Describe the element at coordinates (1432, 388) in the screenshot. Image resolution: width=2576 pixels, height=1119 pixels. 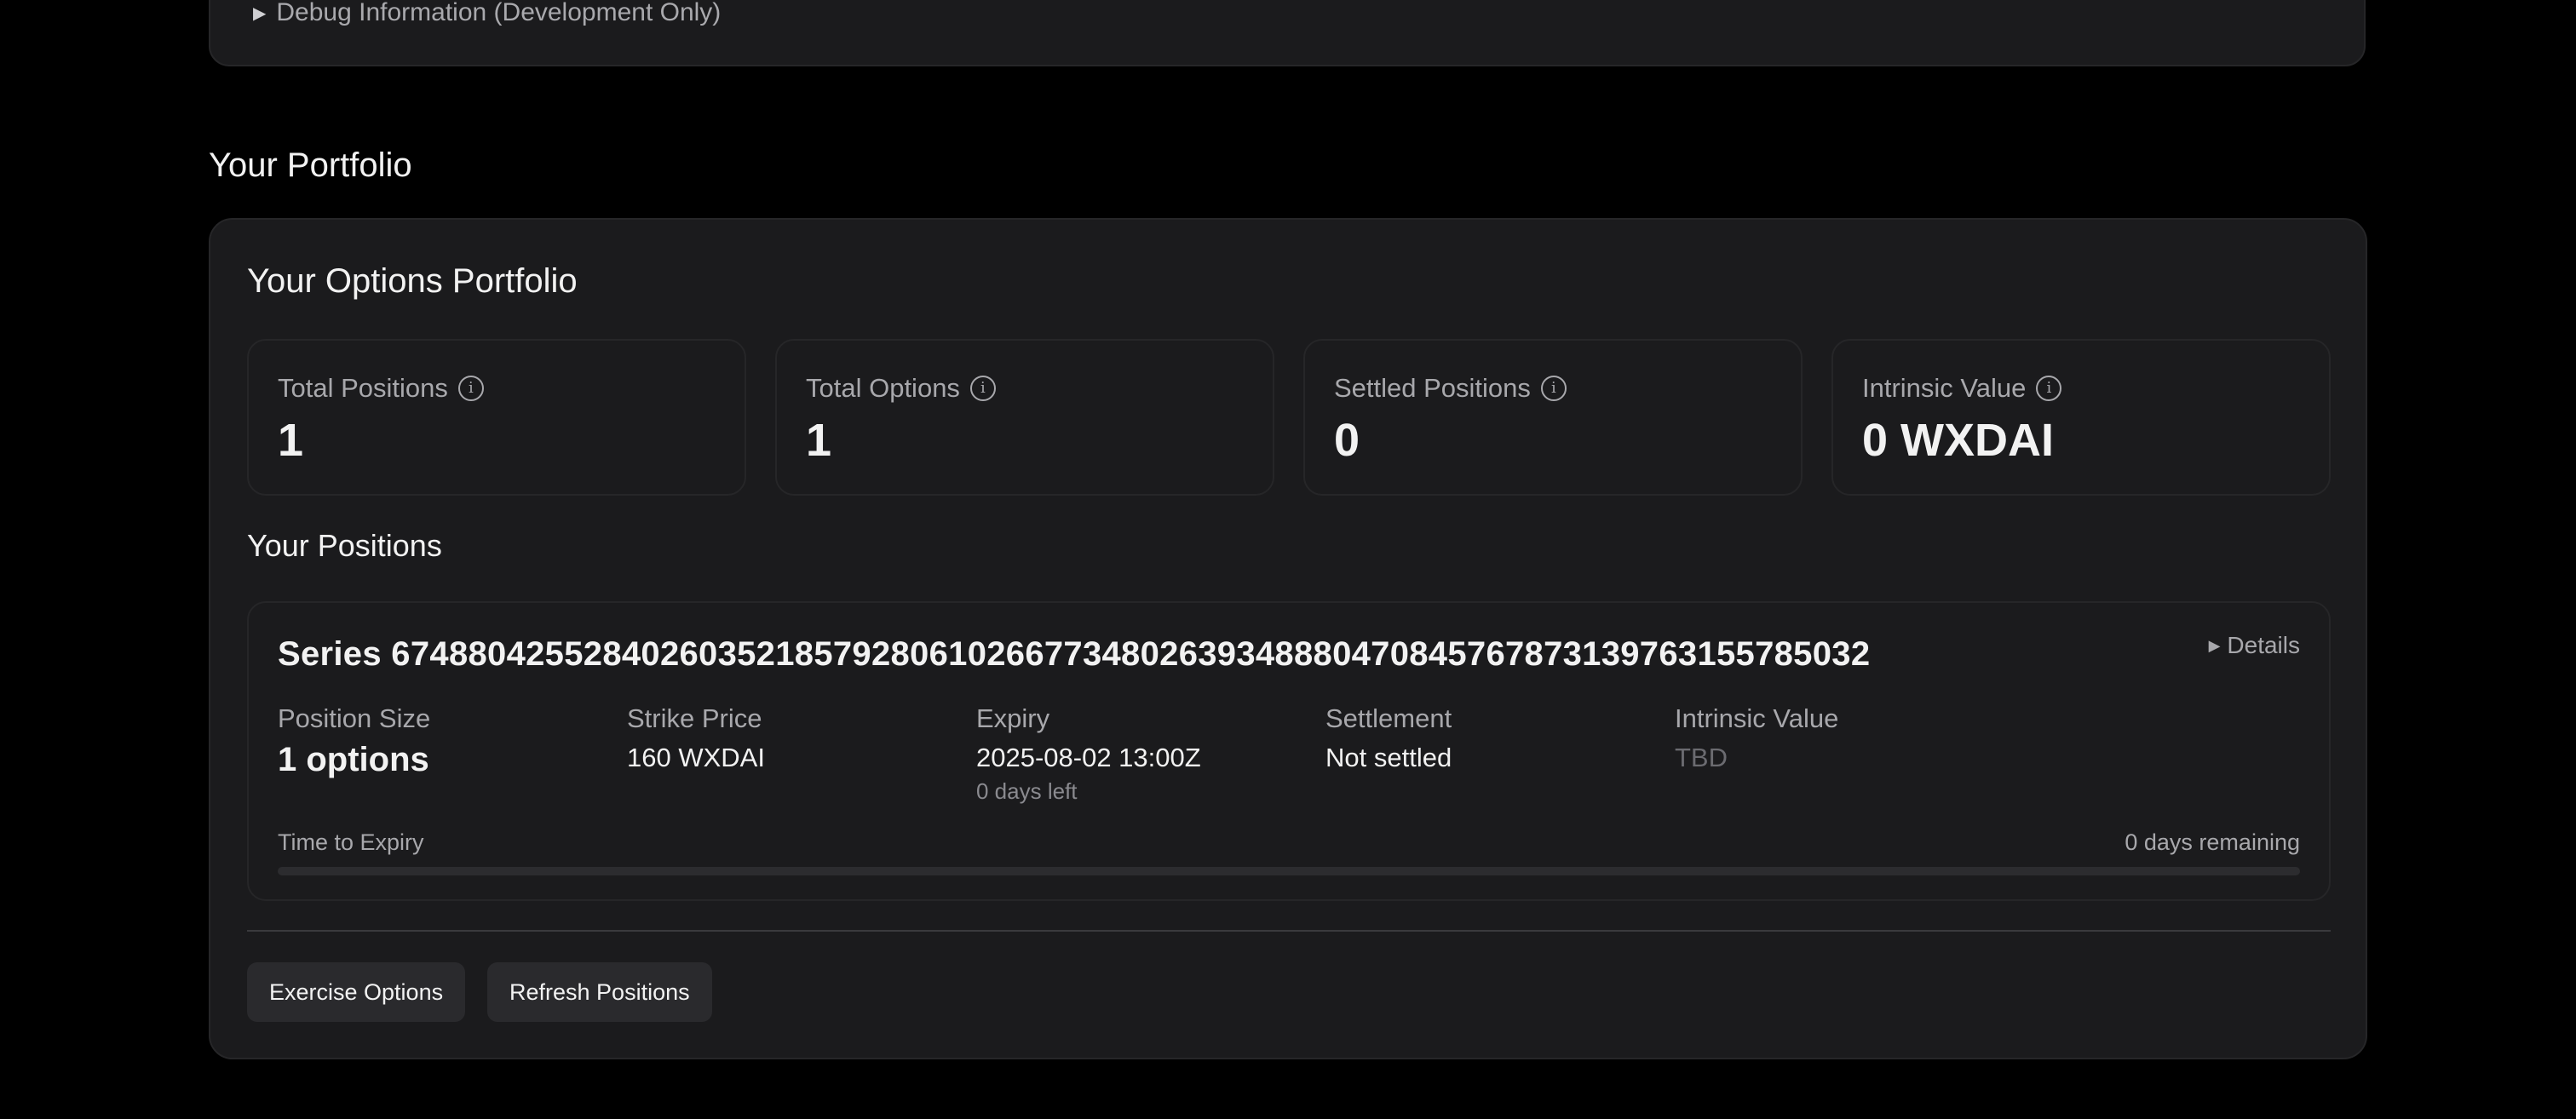
I see `stat-label: Settled Positions` at that location.